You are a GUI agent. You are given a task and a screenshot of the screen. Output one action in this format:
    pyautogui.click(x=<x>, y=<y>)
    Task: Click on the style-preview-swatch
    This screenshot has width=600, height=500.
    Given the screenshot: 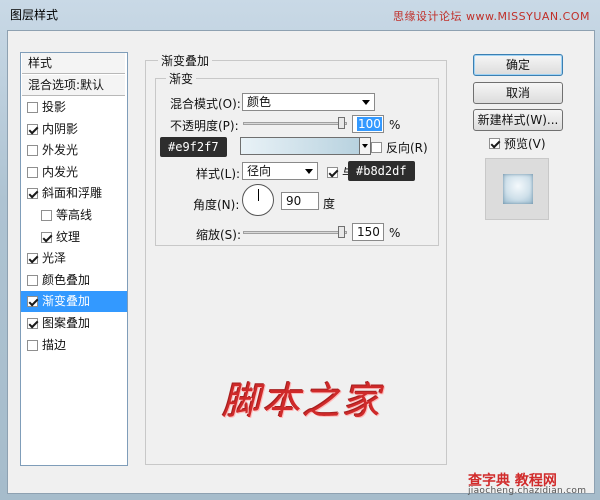 What is the action you would take?
    pyautogui.click(x=517, y=189)
    